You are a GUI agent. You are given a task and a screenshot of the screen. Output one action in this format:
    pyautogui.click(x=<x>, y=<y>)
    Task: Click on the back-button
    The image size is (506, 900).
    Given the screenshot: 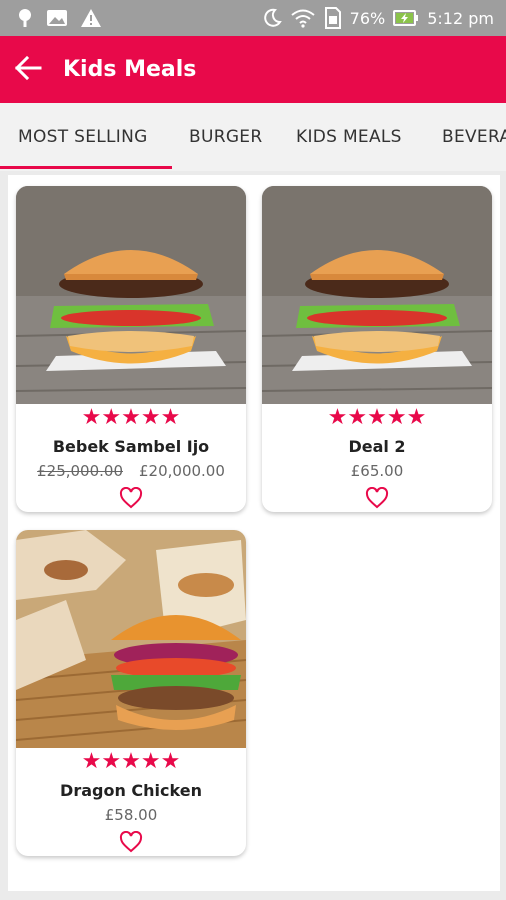 What is the action you would take?
    pyautogui.click(x=28, y=70)
    